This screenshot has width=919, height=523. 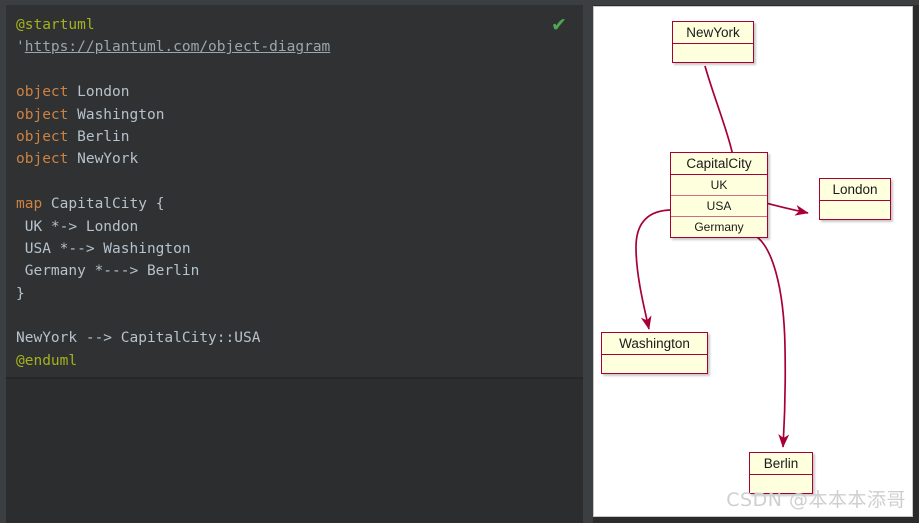 What do you see at coordinates (559, 25) in the screenshot?
I see `syntax-ok-check-icon: ✔` at bounding box center [559, 25].